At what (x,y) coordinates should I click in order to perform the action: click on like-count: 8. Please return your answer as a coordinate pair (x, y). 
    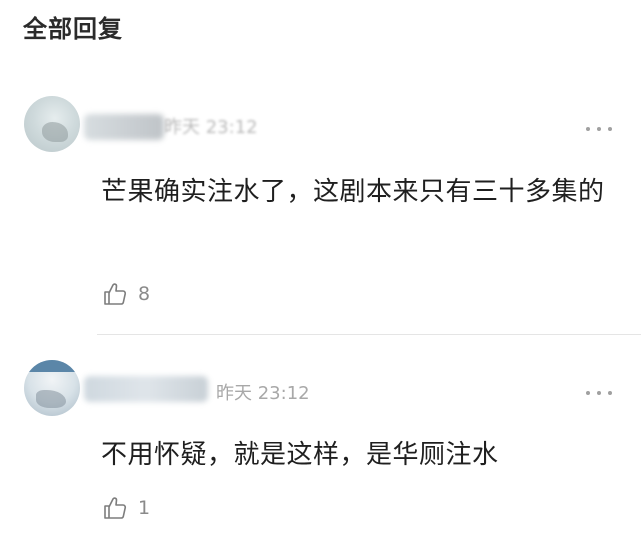
    Looking at the image, I should click on (144, 294).